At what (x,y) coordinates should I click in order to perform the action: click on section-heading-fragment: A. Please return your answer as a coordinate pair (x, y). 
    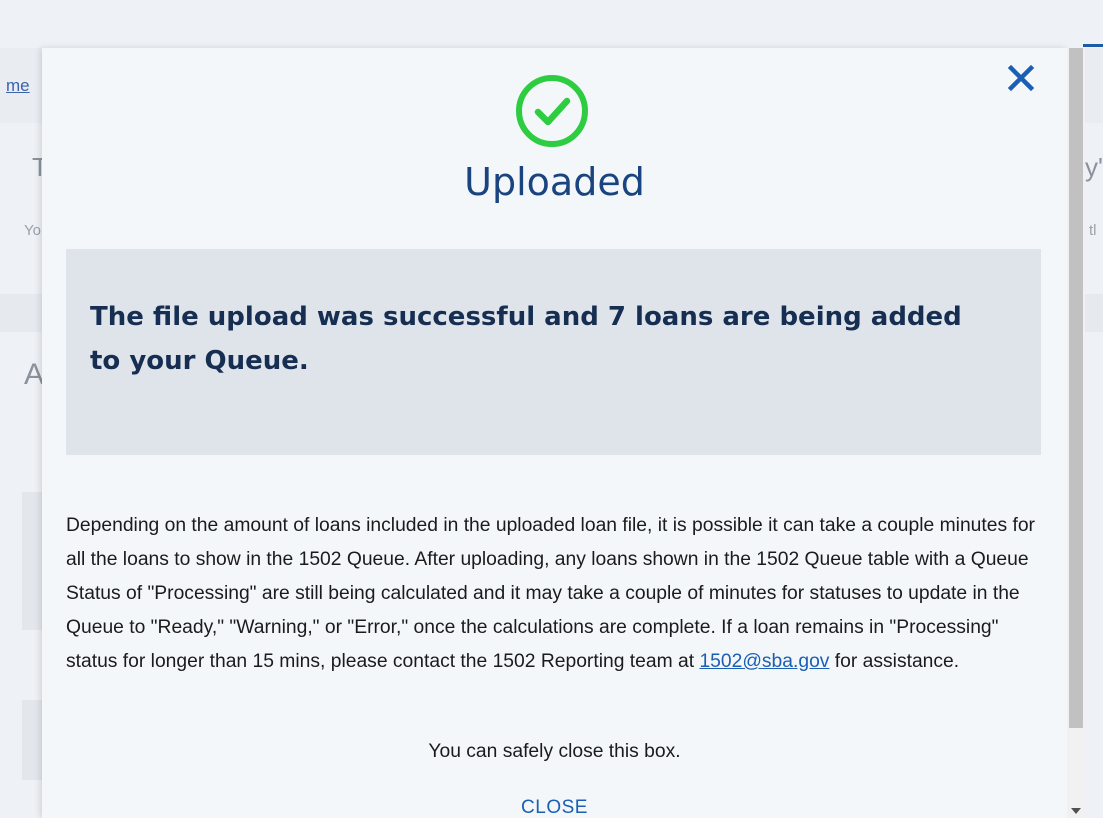
    Looking at the image, I should click on (34, 374).